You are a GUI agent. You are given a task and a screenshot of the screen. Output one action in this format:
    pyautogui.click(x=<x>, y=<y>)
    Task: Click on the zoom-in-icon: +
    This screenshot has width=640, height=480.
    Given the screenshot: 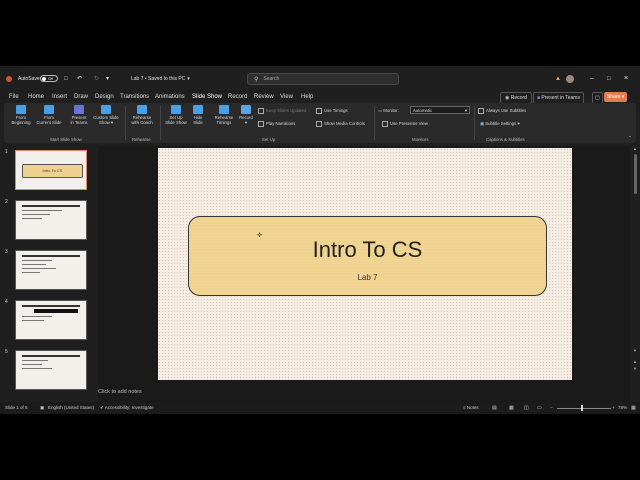 What is the action you would take?
    pyautogui.click(x=613, y=408)
    